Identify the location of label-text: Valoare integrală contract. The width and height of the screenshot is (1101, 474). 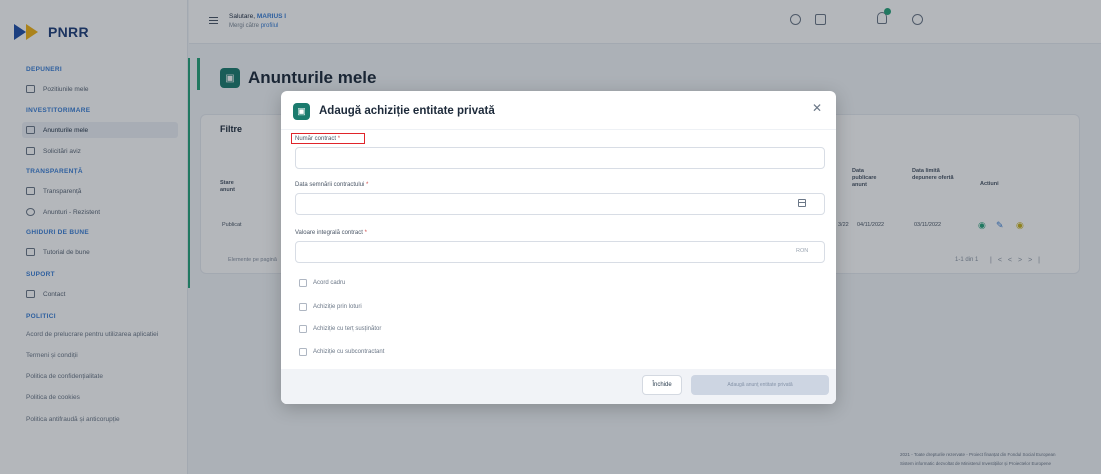
(329, 233).